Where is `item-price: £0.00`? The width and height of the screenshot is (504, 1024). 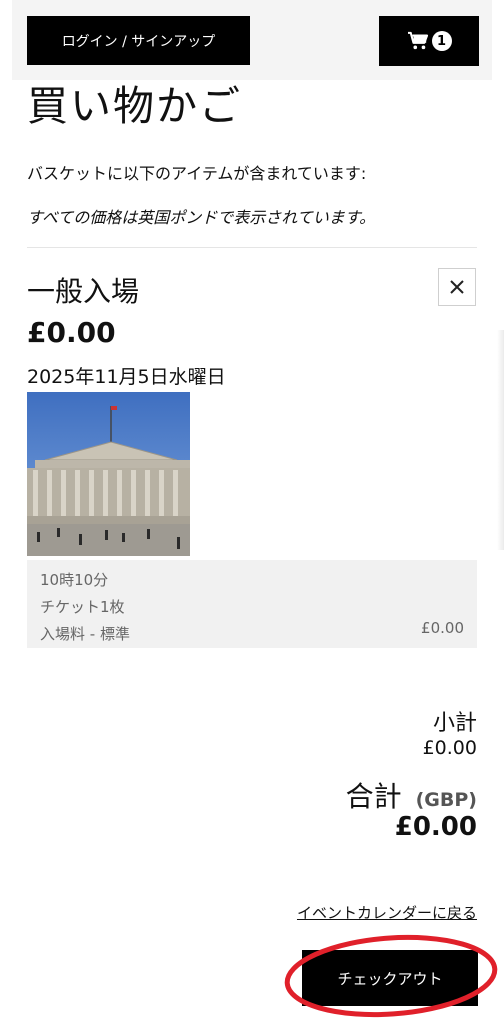 item-price: £0.00 is located at coordinates (71, 332).